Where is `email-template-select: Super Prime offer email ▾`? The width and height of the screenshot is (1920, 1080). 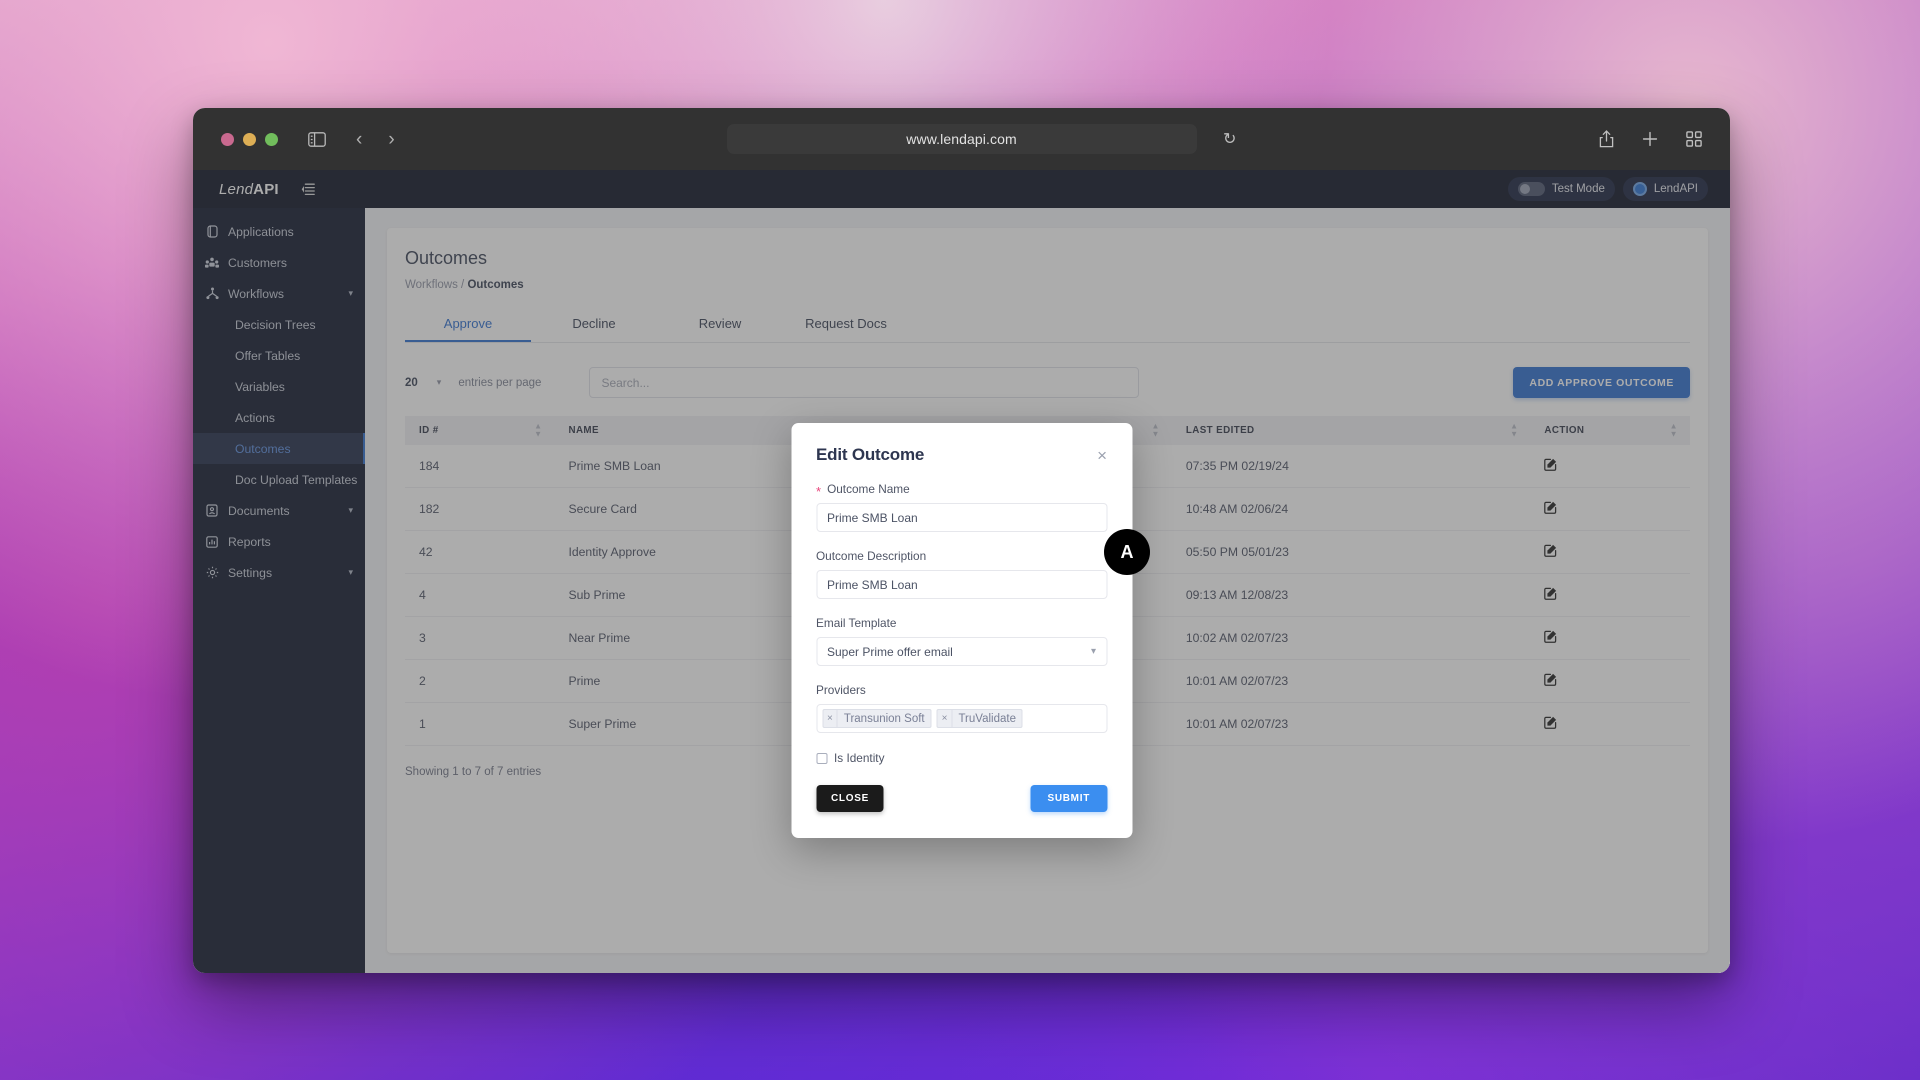
email-template-select: Super Prime offer email ▾ is located at coordinates (961, 651).